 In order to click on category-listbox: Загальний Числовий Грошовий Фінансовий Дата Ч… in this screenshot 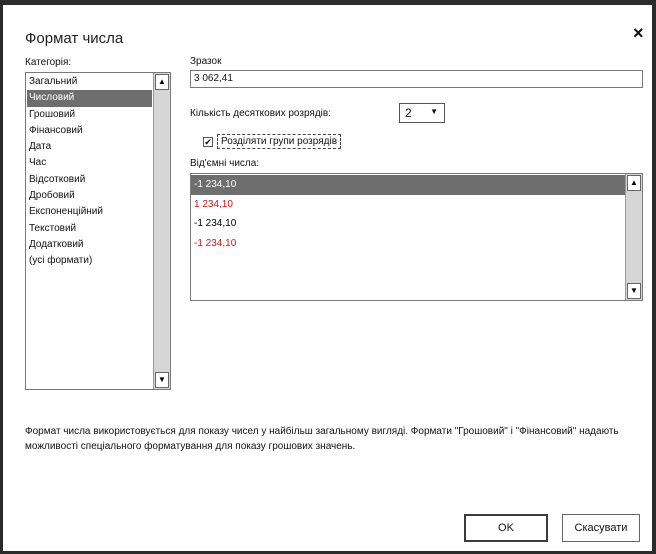, I will do `click(98, 231)`.